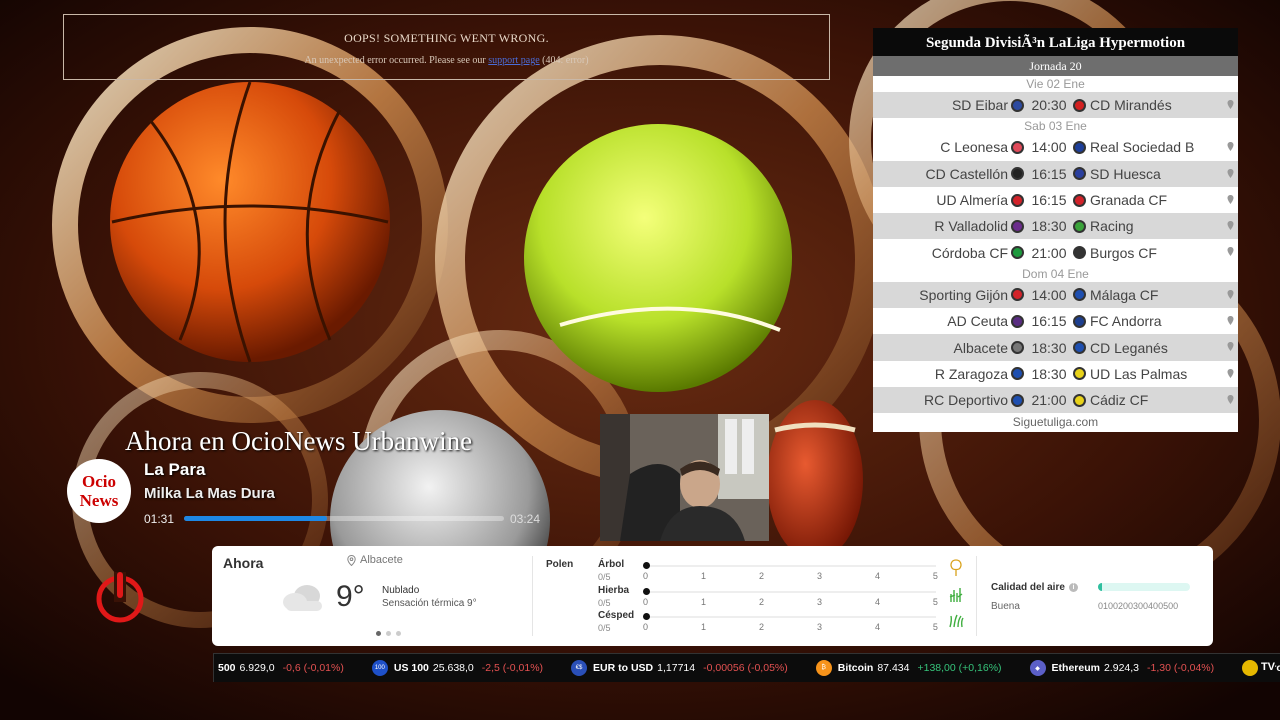  Describe the element at coordinates (1055, 400) in the screenshot. I see `match-row: RC Deportivo 21:00 Cádiz CF` at that location.